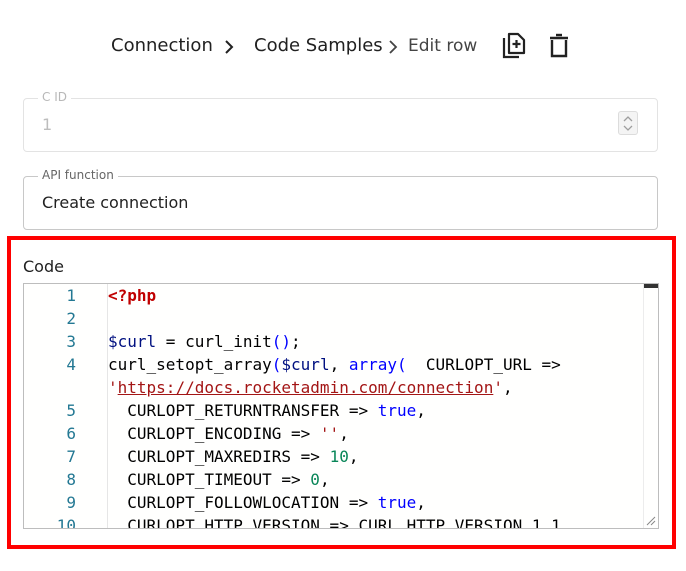 The image size is (686, 571). I want to click on code-token: (, so click(276, 364).